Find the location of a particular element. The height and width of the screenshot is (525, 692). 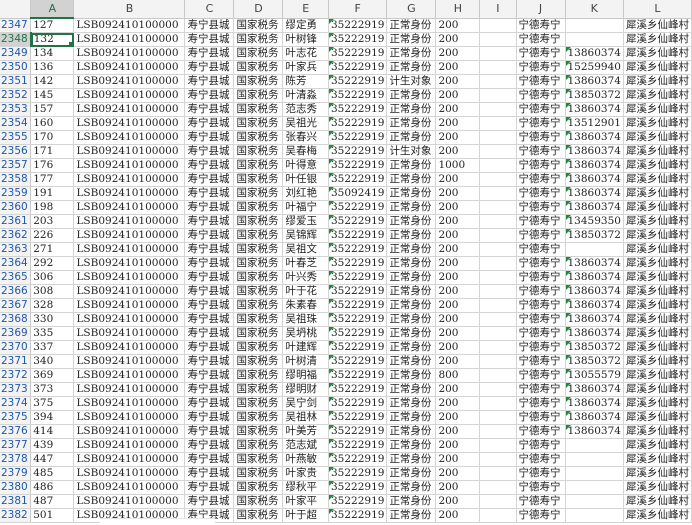

row-header: 2369 is located at coordinates (16, 333).